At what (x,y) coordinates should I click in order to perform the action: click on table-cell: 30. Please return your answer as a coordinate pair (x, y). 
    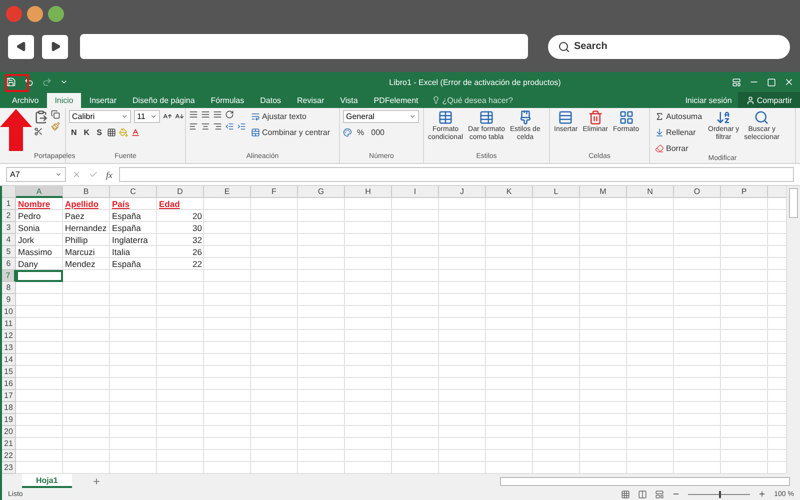
    Looking at the image, I should click on (180, 228).